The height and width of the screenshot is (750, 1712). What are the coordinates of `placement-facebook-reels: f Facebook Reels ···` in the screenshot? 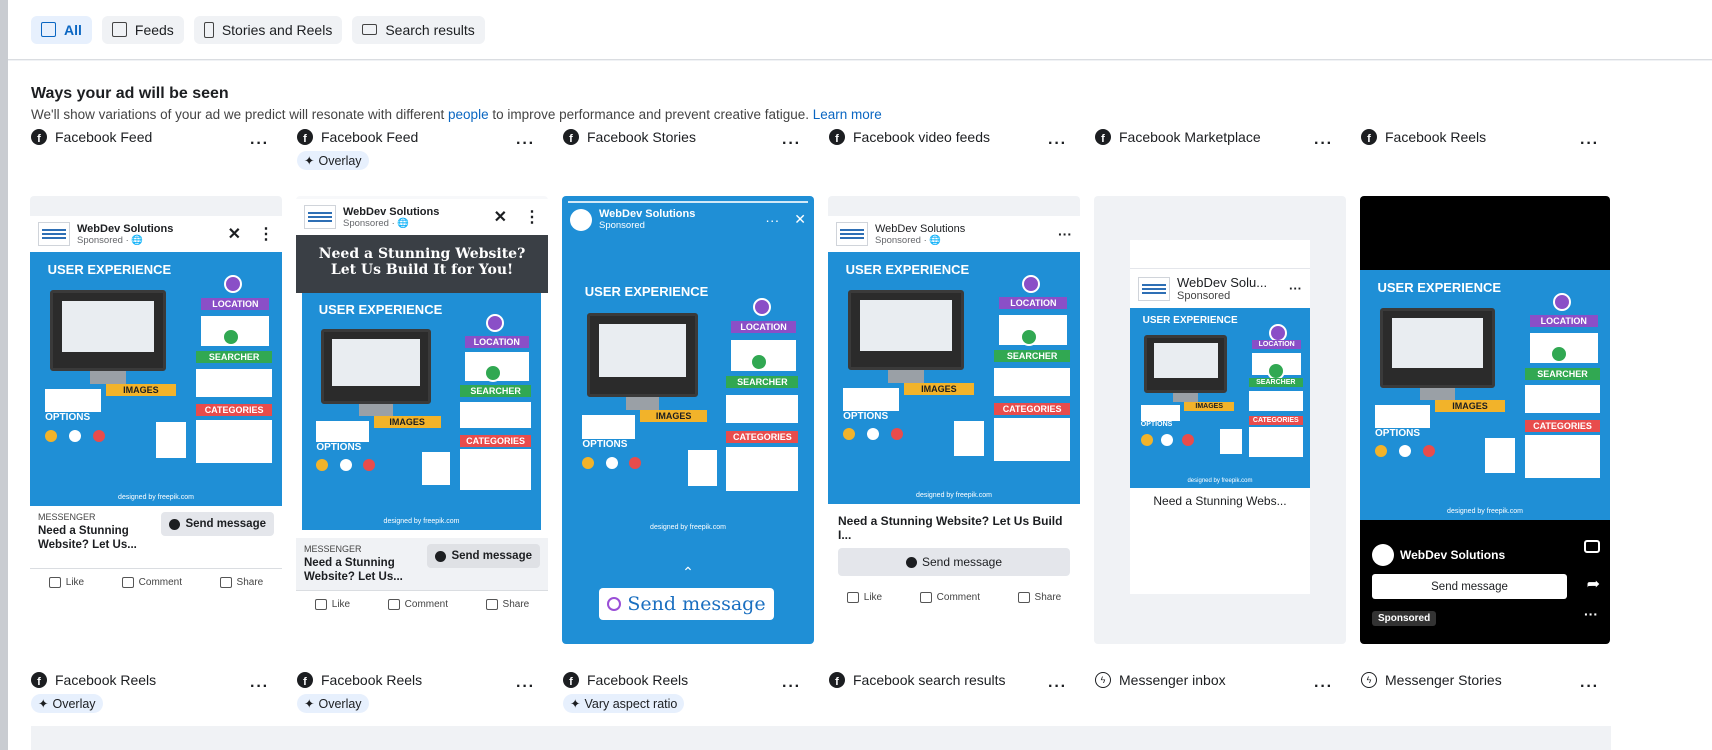 It's located at (1486, 140).